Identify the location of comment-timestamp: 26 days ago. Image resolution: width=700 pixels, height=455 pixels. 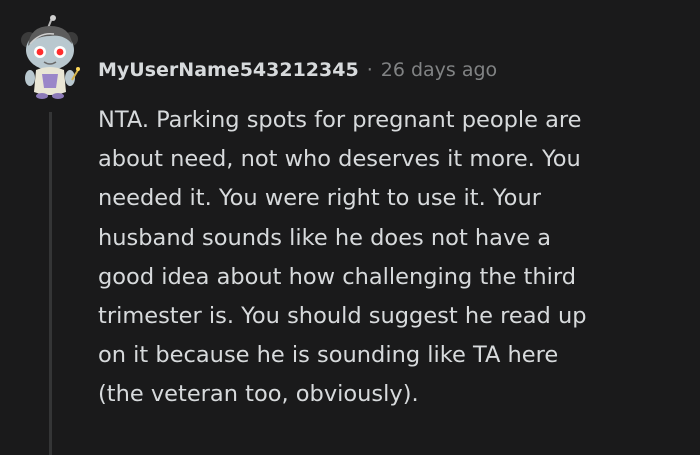
(439, 70).